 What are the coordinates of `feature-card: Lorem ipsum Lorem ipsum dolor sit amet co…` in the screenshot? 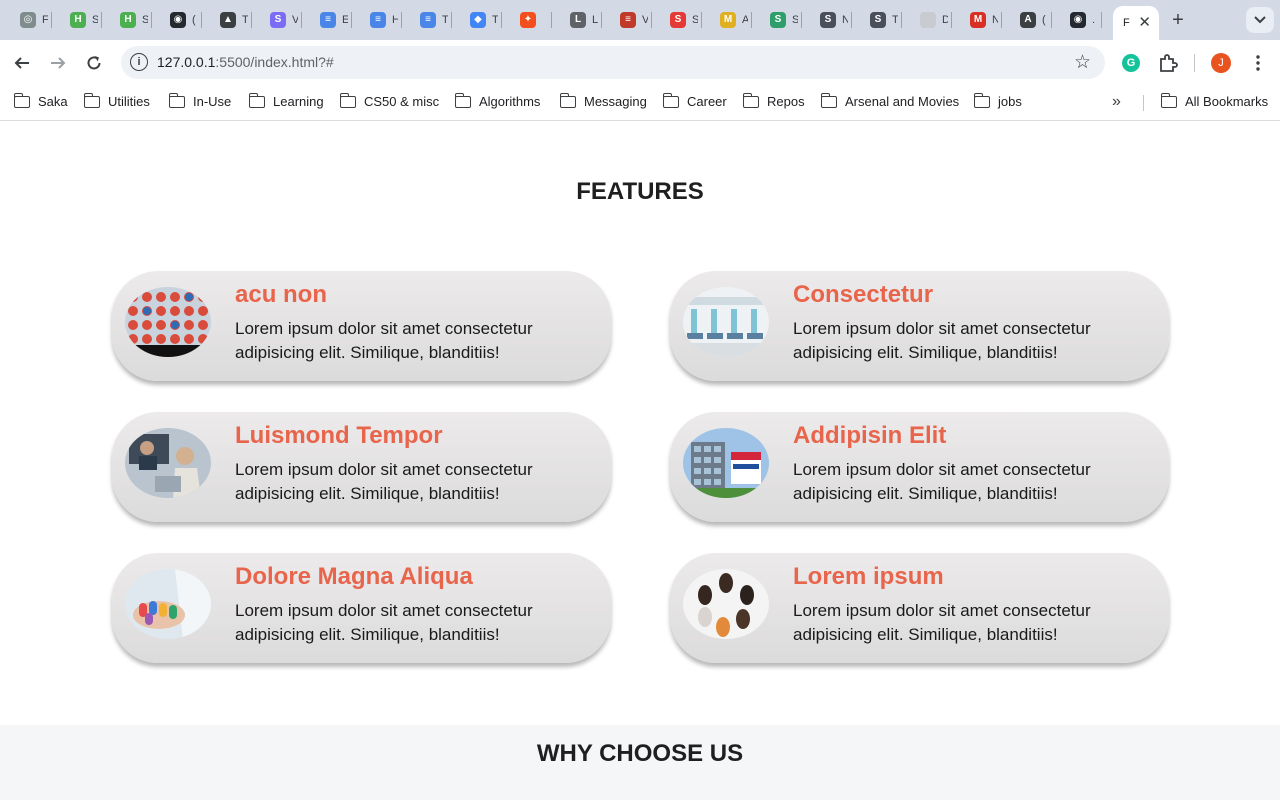 It's located at (919, 608).